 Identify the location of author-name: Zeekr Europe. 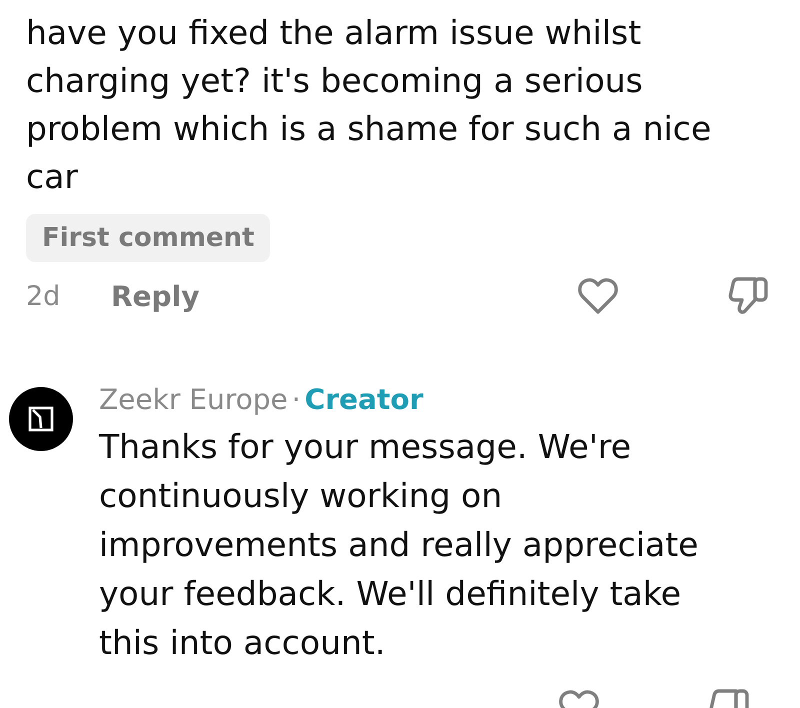
(193, 399).